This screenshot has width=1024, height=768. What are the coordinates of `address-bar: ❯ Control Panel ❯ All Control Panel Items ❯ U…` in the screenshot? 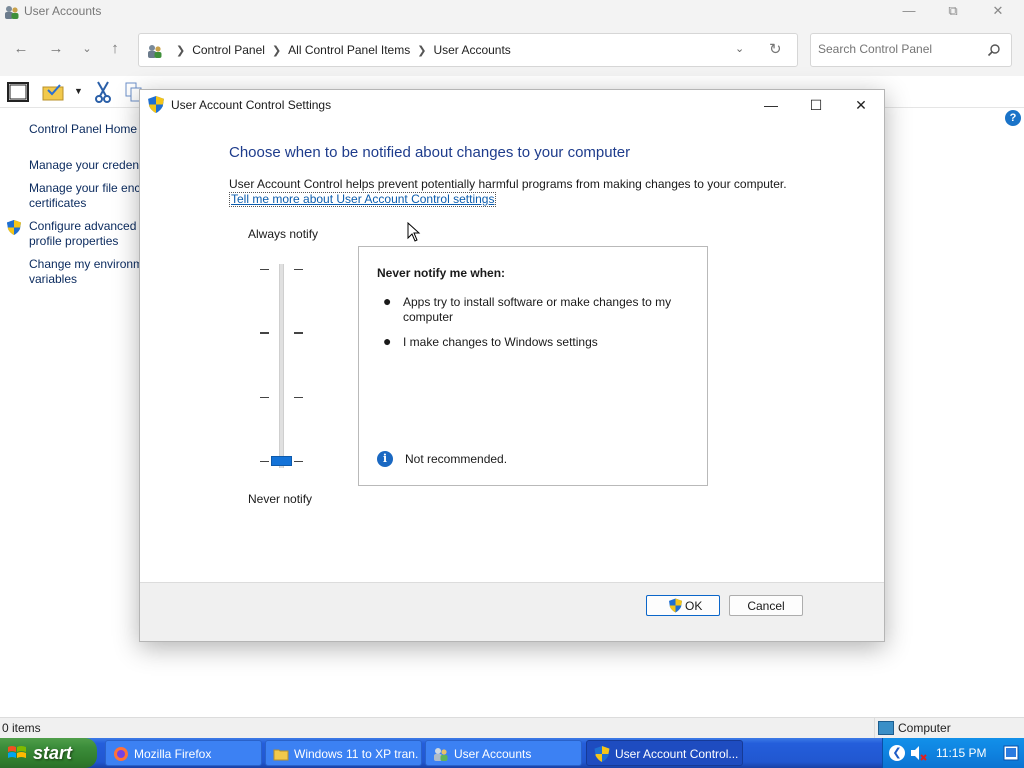 It's located at (468, 50).